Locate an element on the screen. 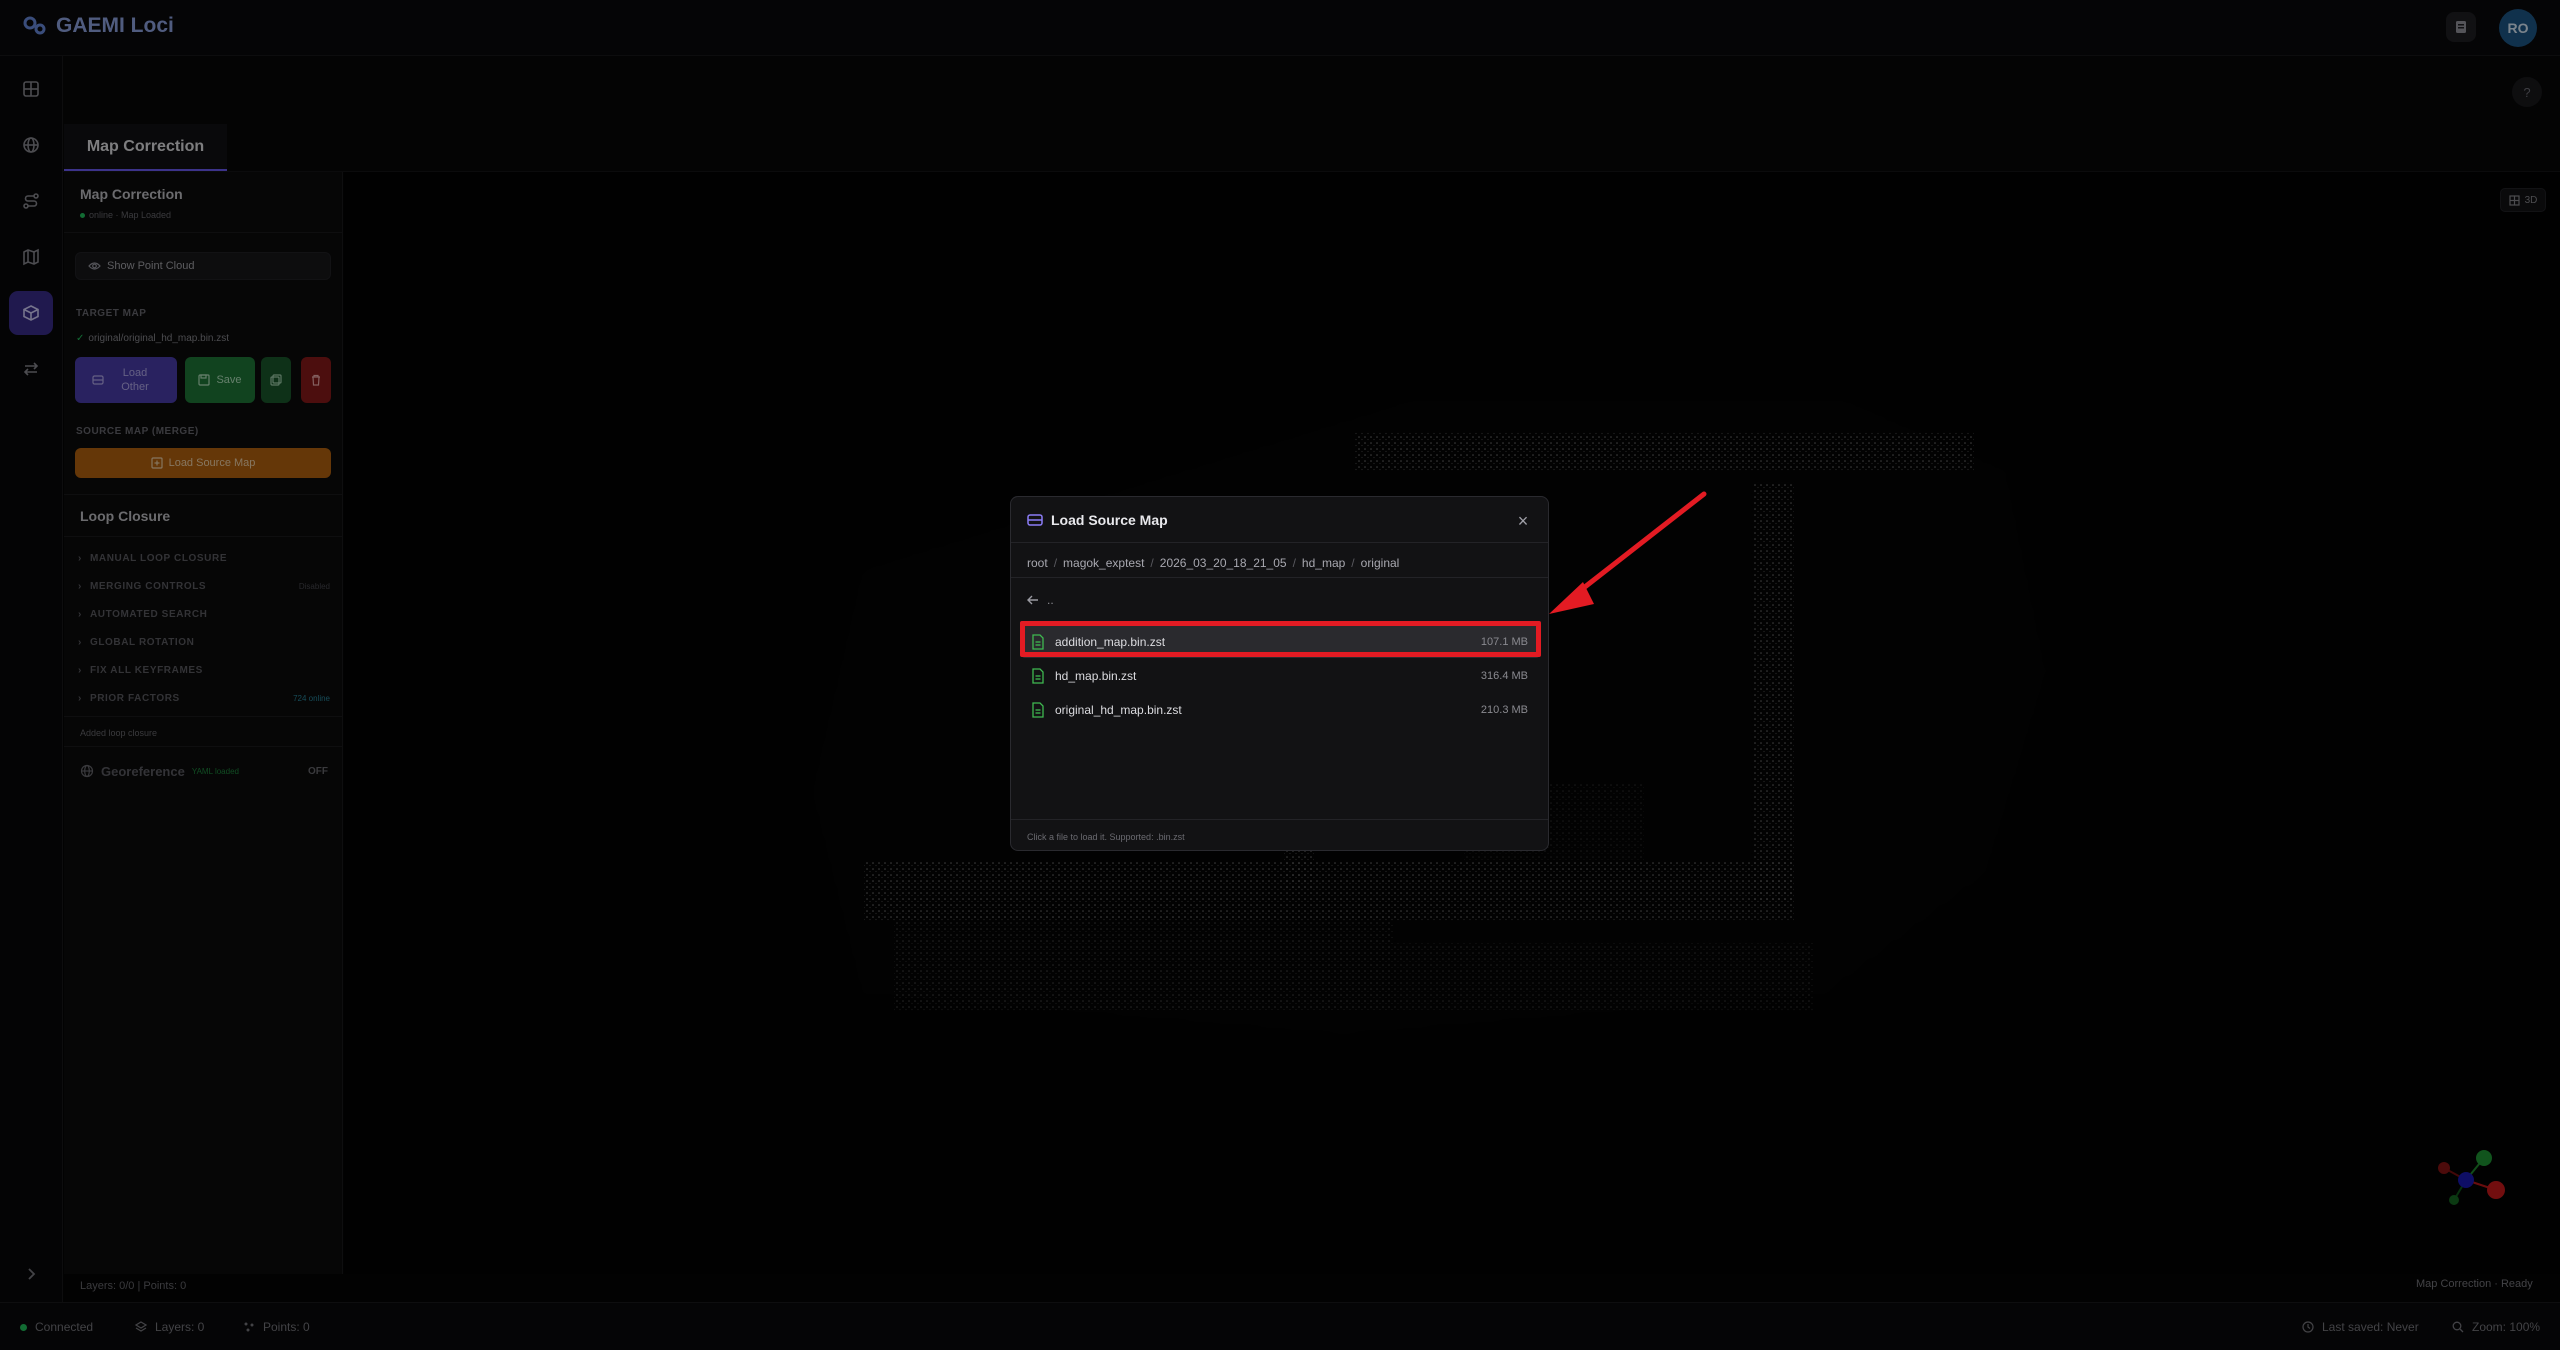  annotation-arrow is located at coordinates (1628, 552).